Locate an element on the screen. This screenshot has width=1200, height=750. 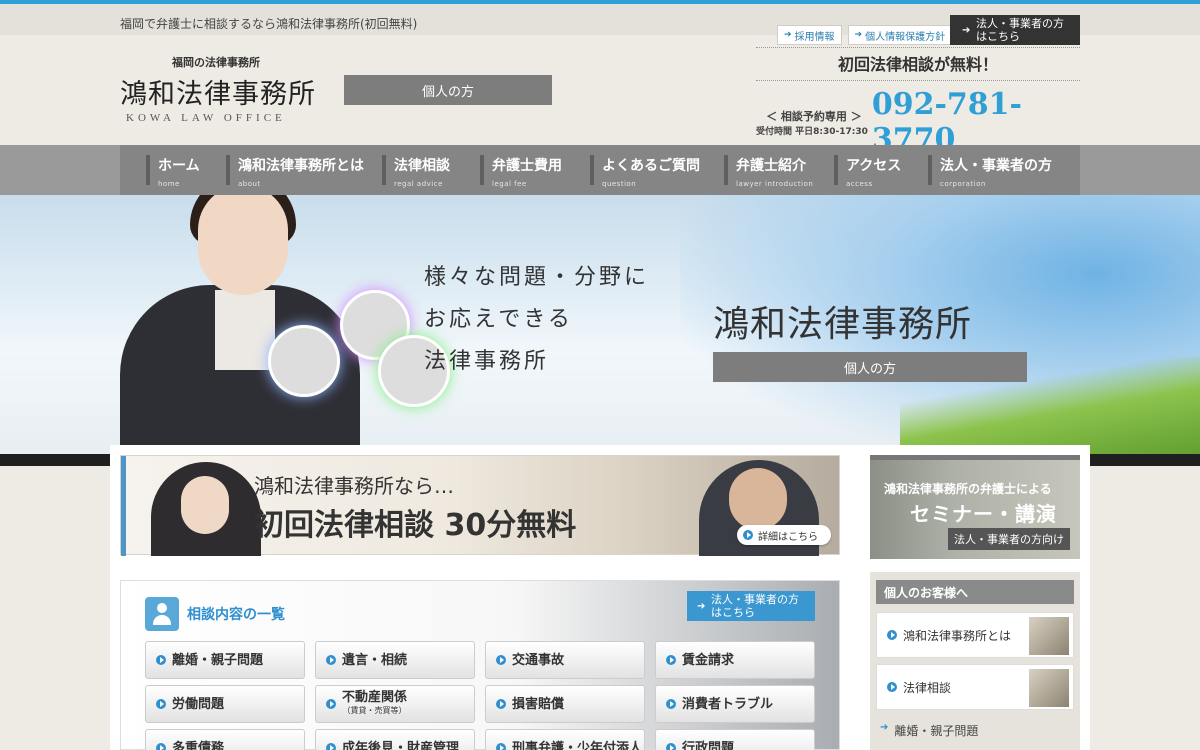
nav-sublabel: about is located at coordinates (249, 184).